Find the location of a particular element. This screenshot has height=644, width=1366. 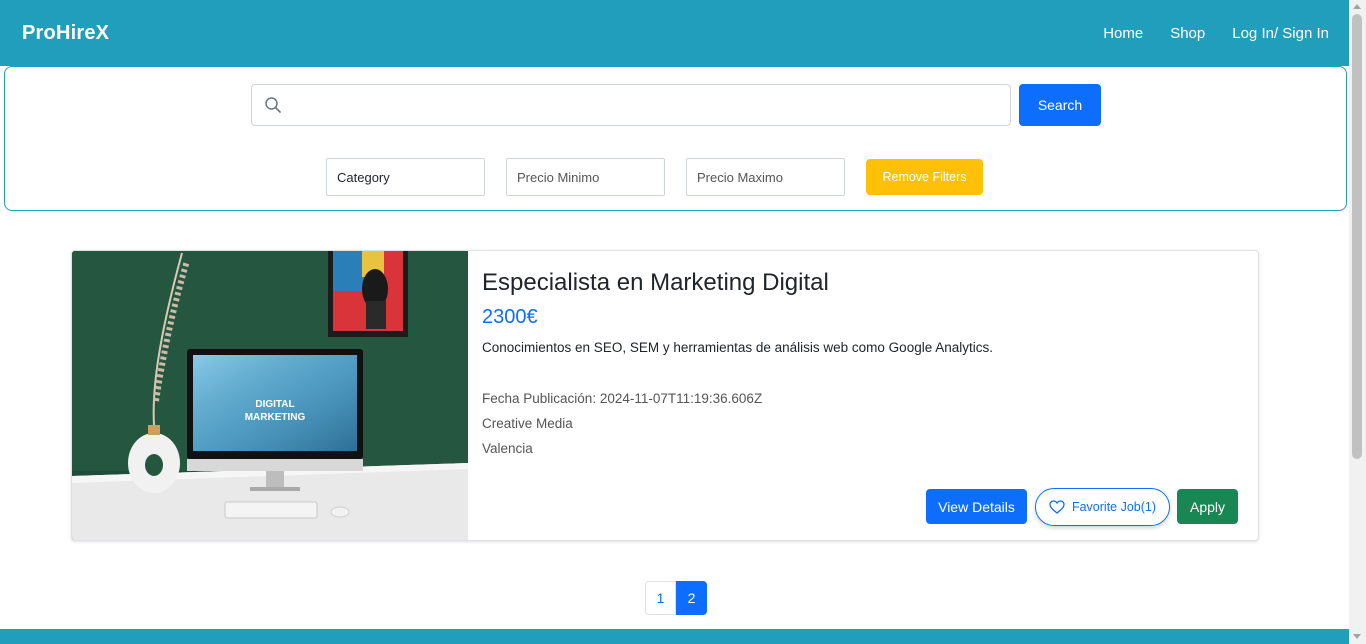

category-select: Category is located at coordinates (405, 177).